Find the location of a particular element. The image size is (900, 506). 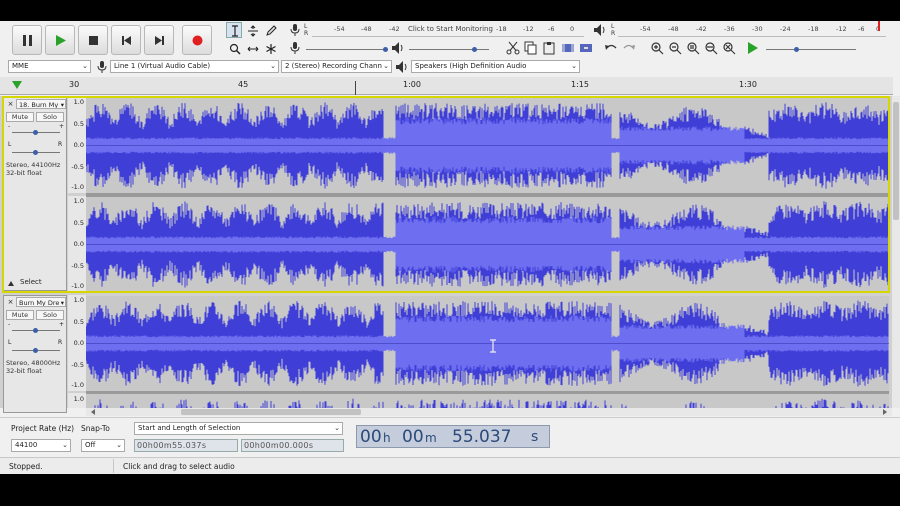

scroll-right-icon is located at coordinates (885, 412).